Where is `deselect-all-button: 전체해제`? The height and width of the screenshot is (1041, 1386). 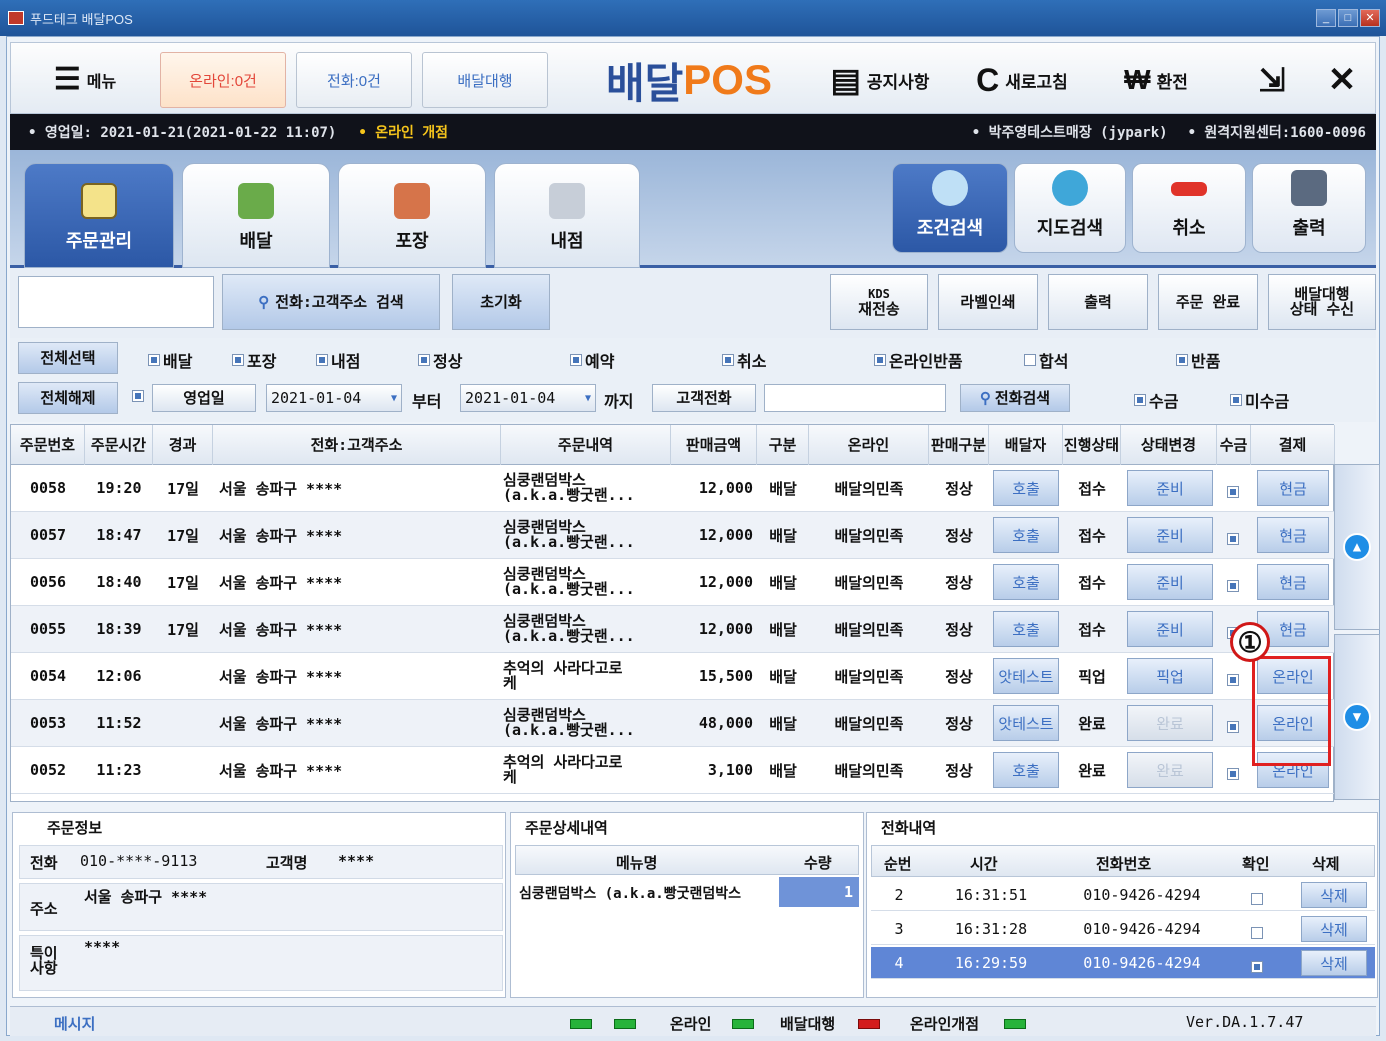 deselect-all-button: 전체해제 is located at coordinates (68, 398).